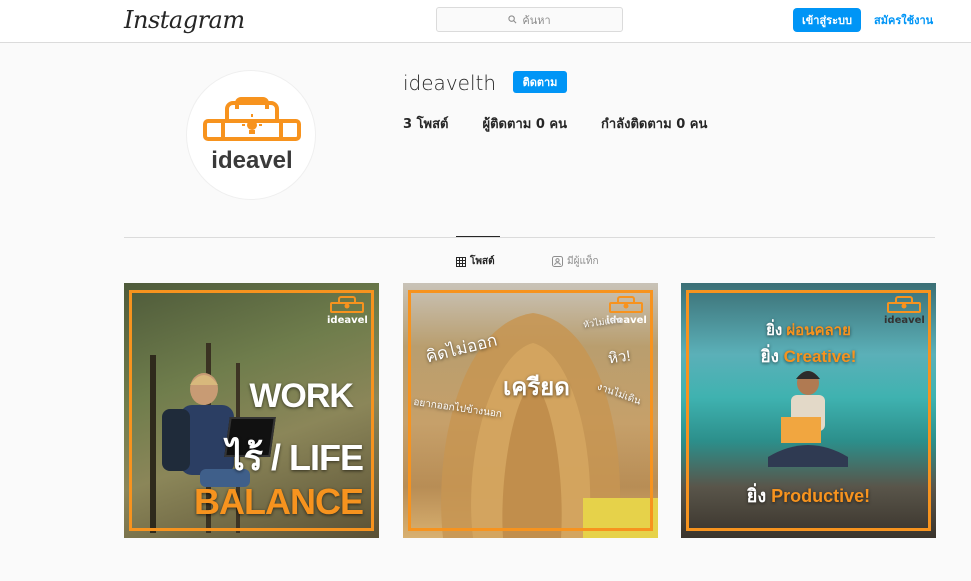 This screenshot has height=581, width=971. Describe the element at coordinates (512, 19) in the screenshot. I see `search-icon` at that location.